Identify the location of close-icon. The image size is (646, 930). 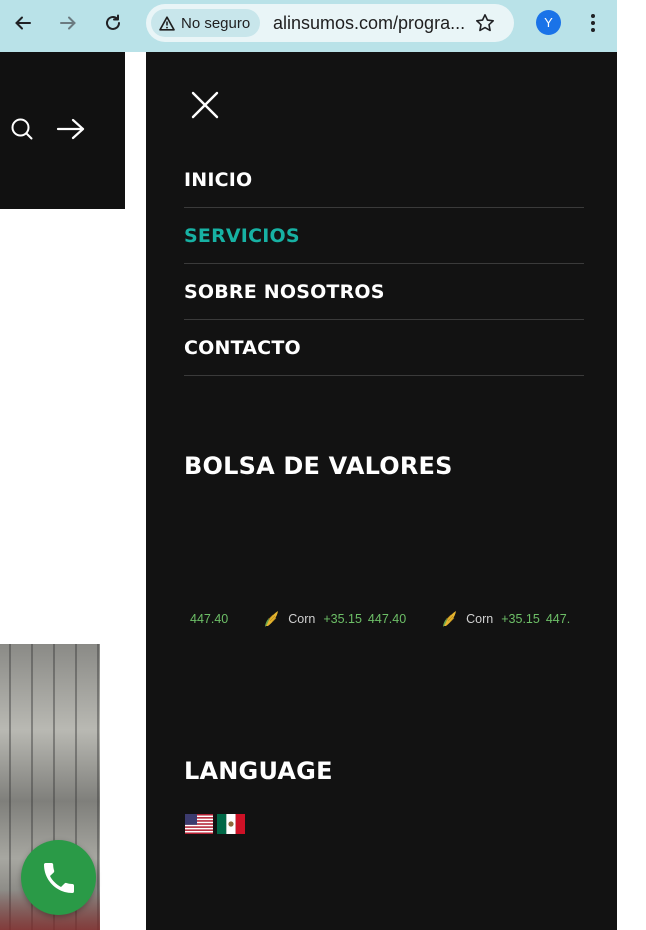
(205, 105).